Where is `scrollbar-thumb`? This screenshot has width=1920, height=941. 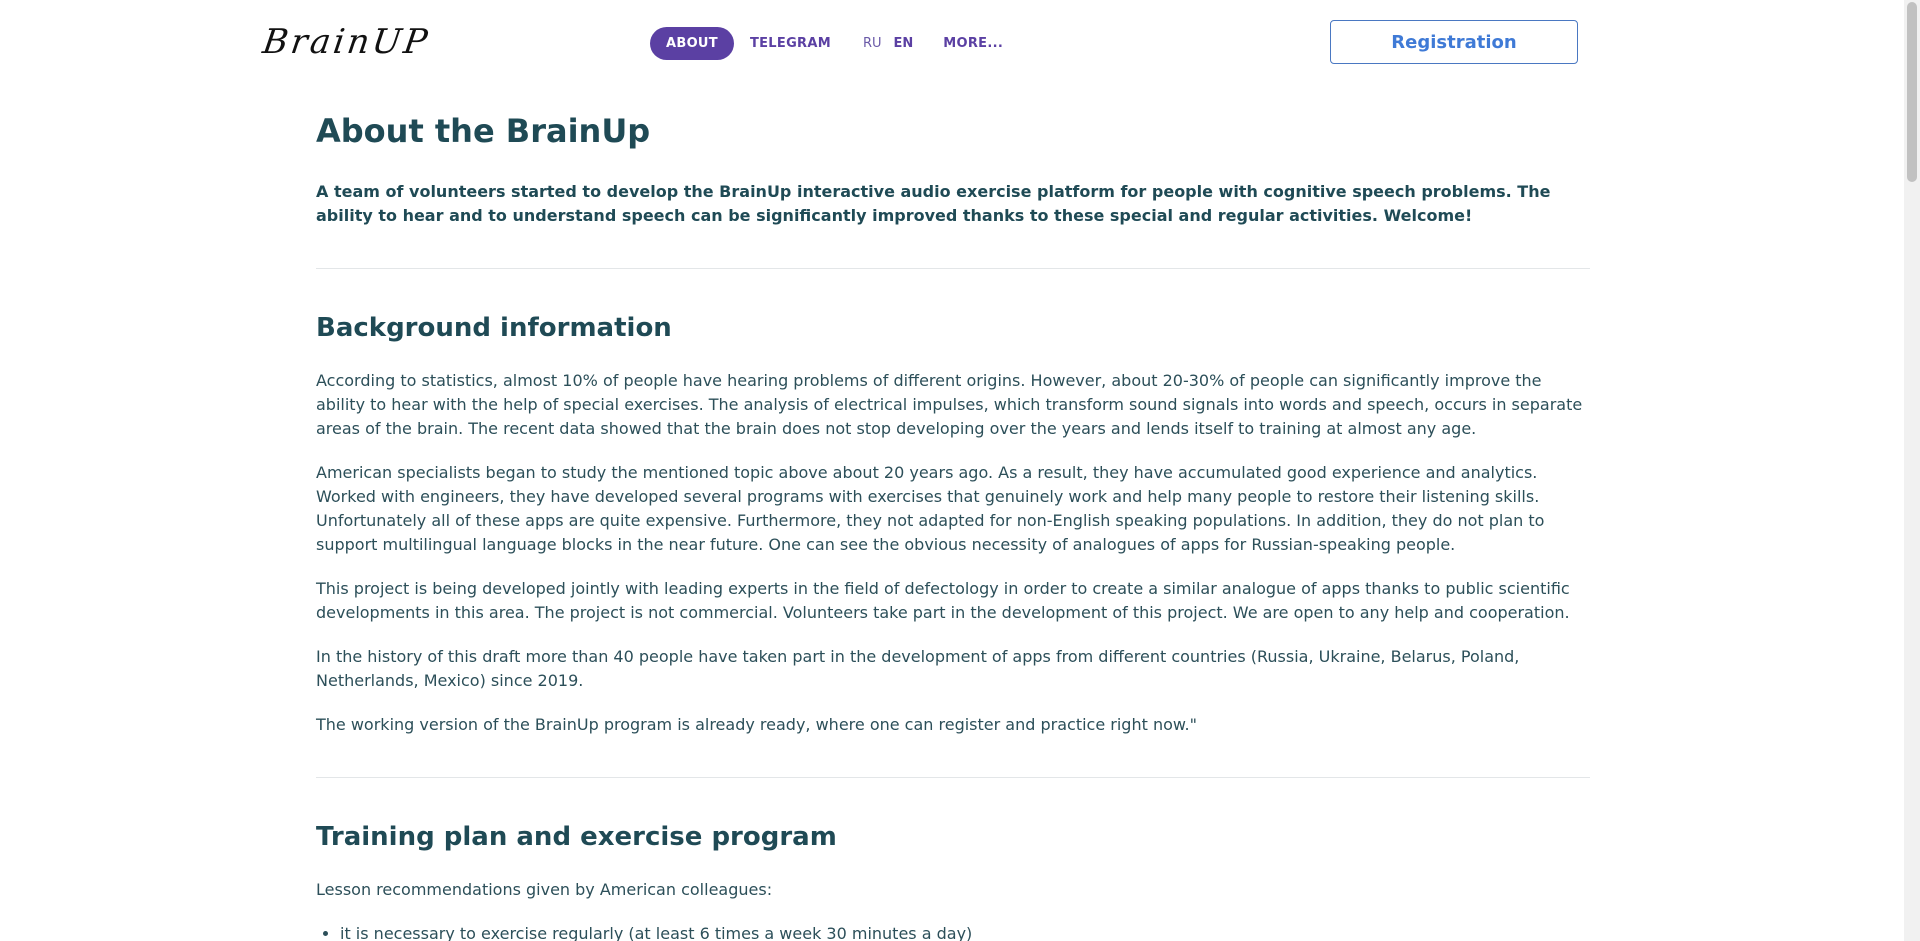
scrollbar-thumb is located at coordinates (1912, 92).